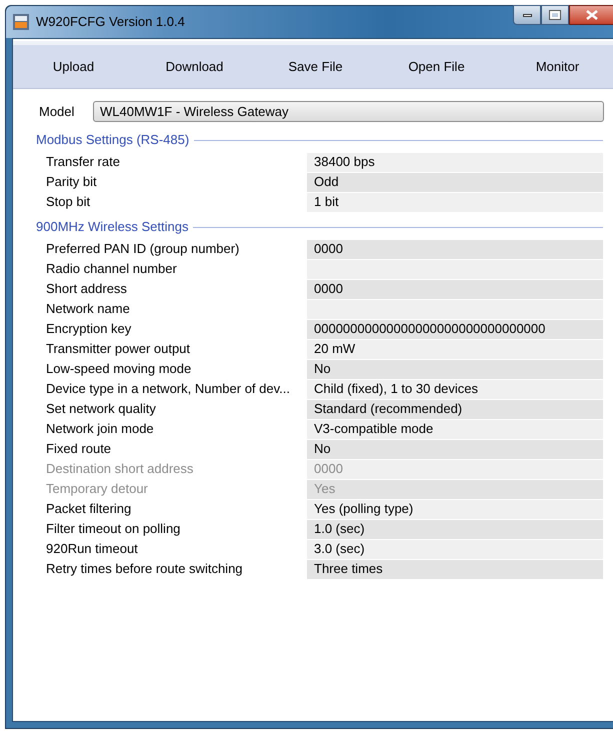  I want to click on setting-value: 38400 bps, so click(455, 162).